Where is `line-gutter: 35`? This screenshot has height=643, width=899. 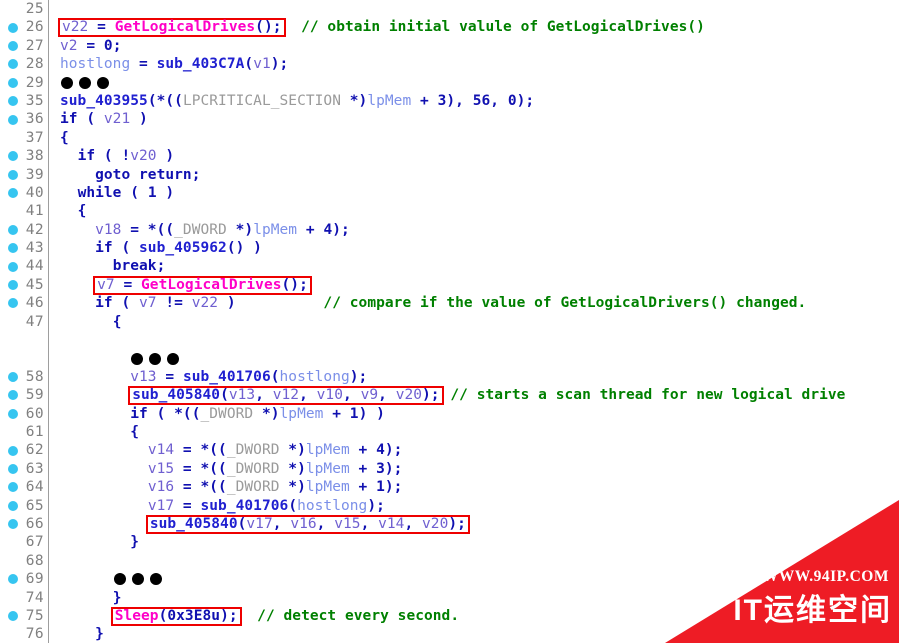 line-gutter: 35 is located at coordinates (24, 101).